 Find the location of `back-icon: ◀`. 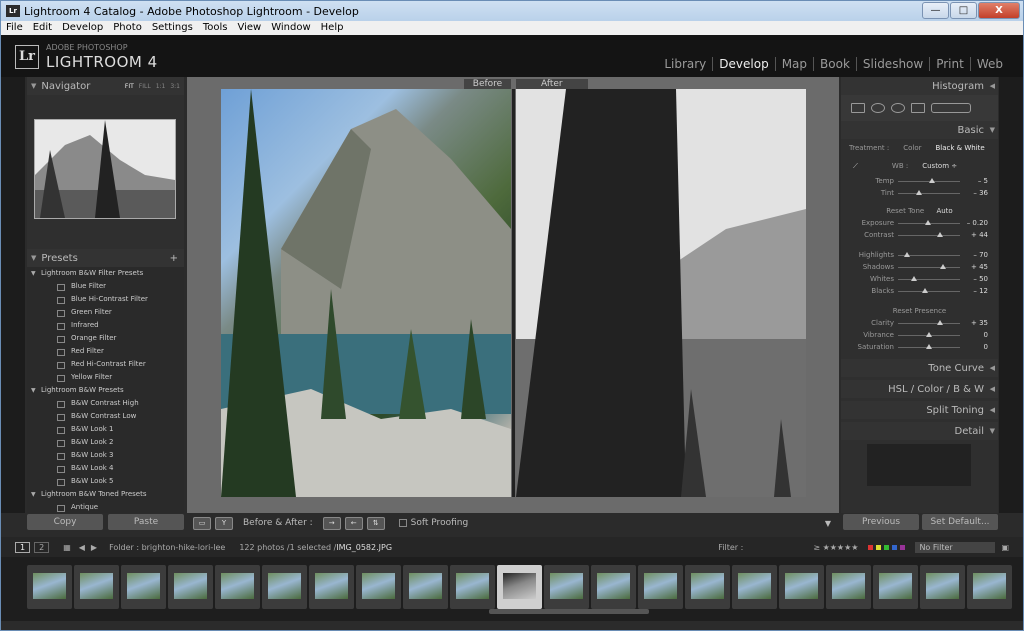

back-icon: ◀ is located at coordinates (82, 547).